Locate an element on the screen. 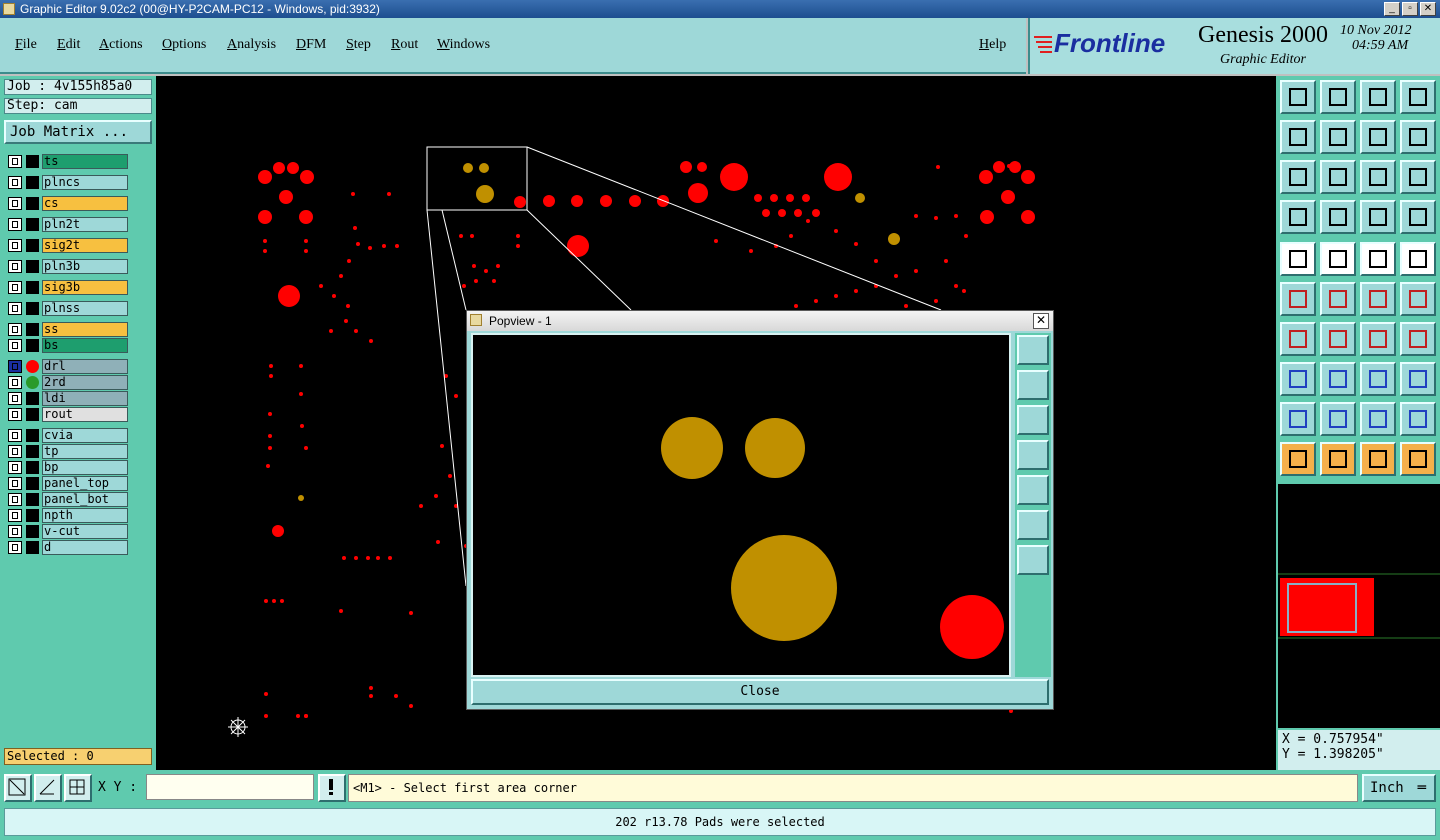 This screenshot has width=1440, height=840. layer-name: cs is located at coordinates (85, 203).